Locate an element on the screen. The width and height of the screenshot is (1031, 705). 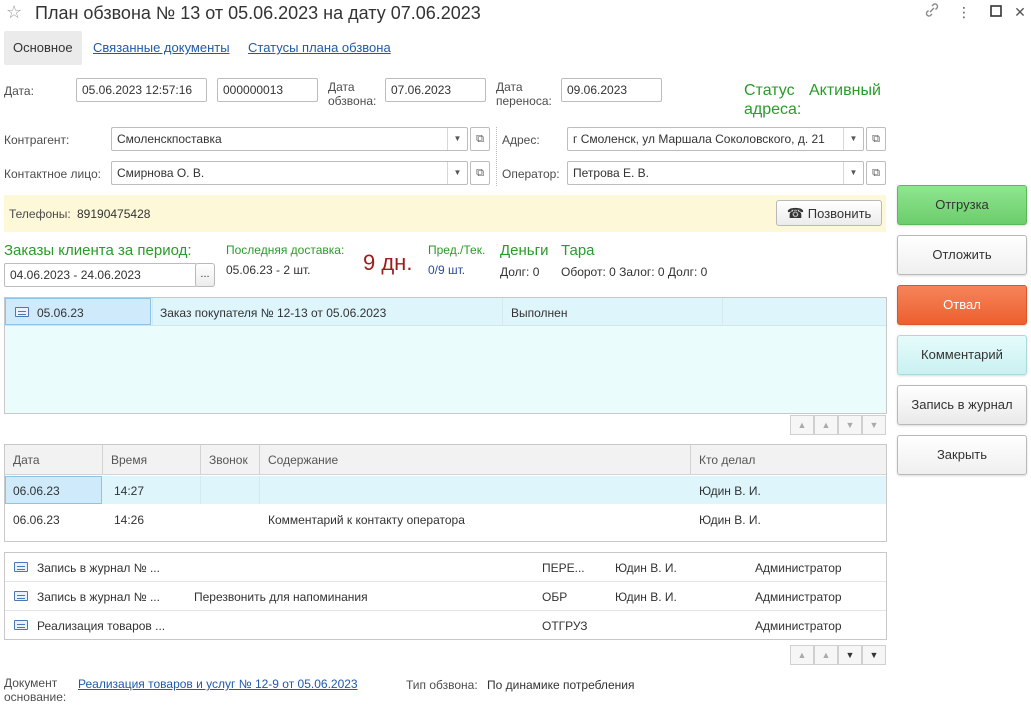
maximize-icon is located at coordinates (996, 12).